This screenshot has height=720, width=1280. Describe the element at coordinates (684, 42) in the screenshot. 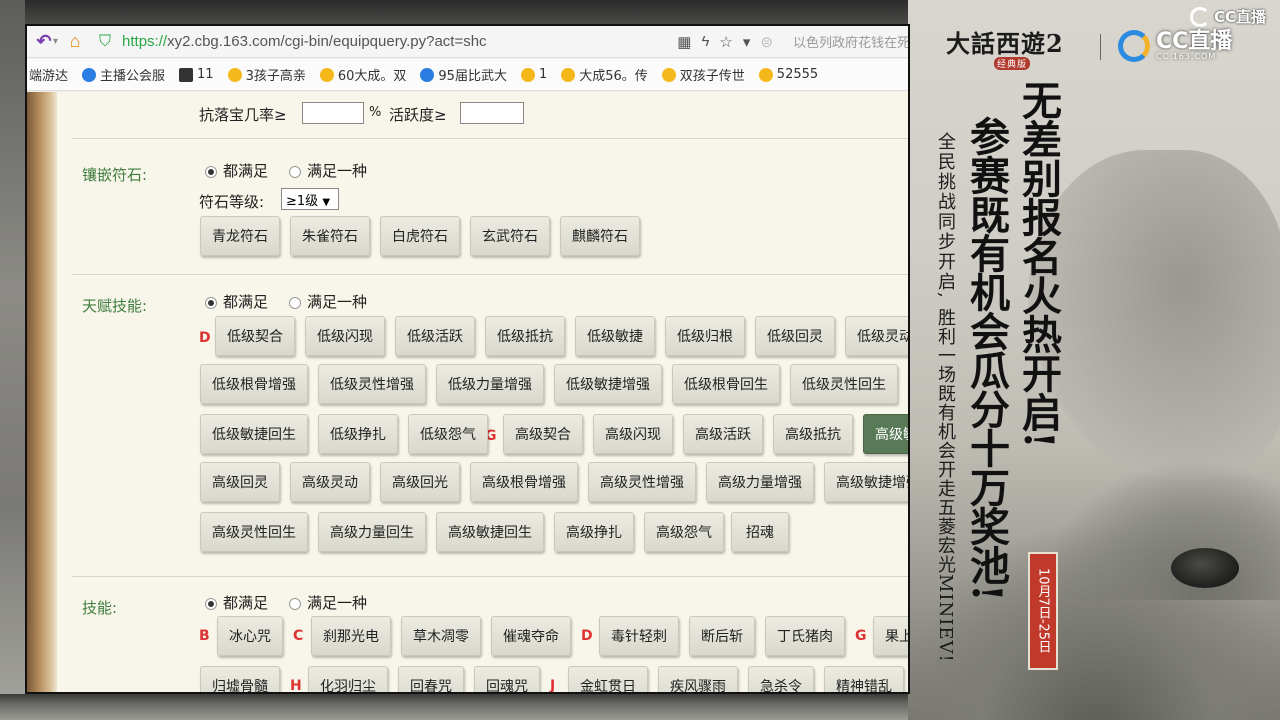

I see `qr-code-icon: ▦` at that location.